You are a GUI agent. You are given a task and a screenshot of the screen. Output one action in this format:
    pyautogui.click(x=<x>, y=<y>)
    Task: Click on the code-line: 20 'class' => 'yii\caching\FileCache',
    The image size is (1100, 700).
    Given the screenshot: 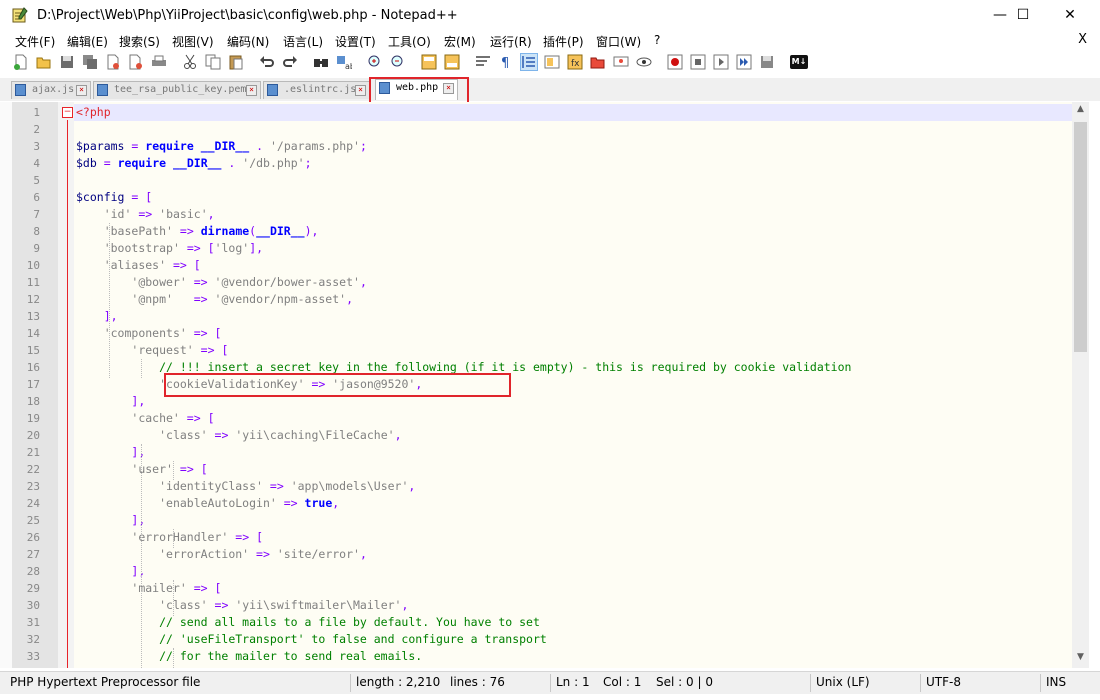 What is the action you would take?
    pyautogui.click(x=542, y=435)
    